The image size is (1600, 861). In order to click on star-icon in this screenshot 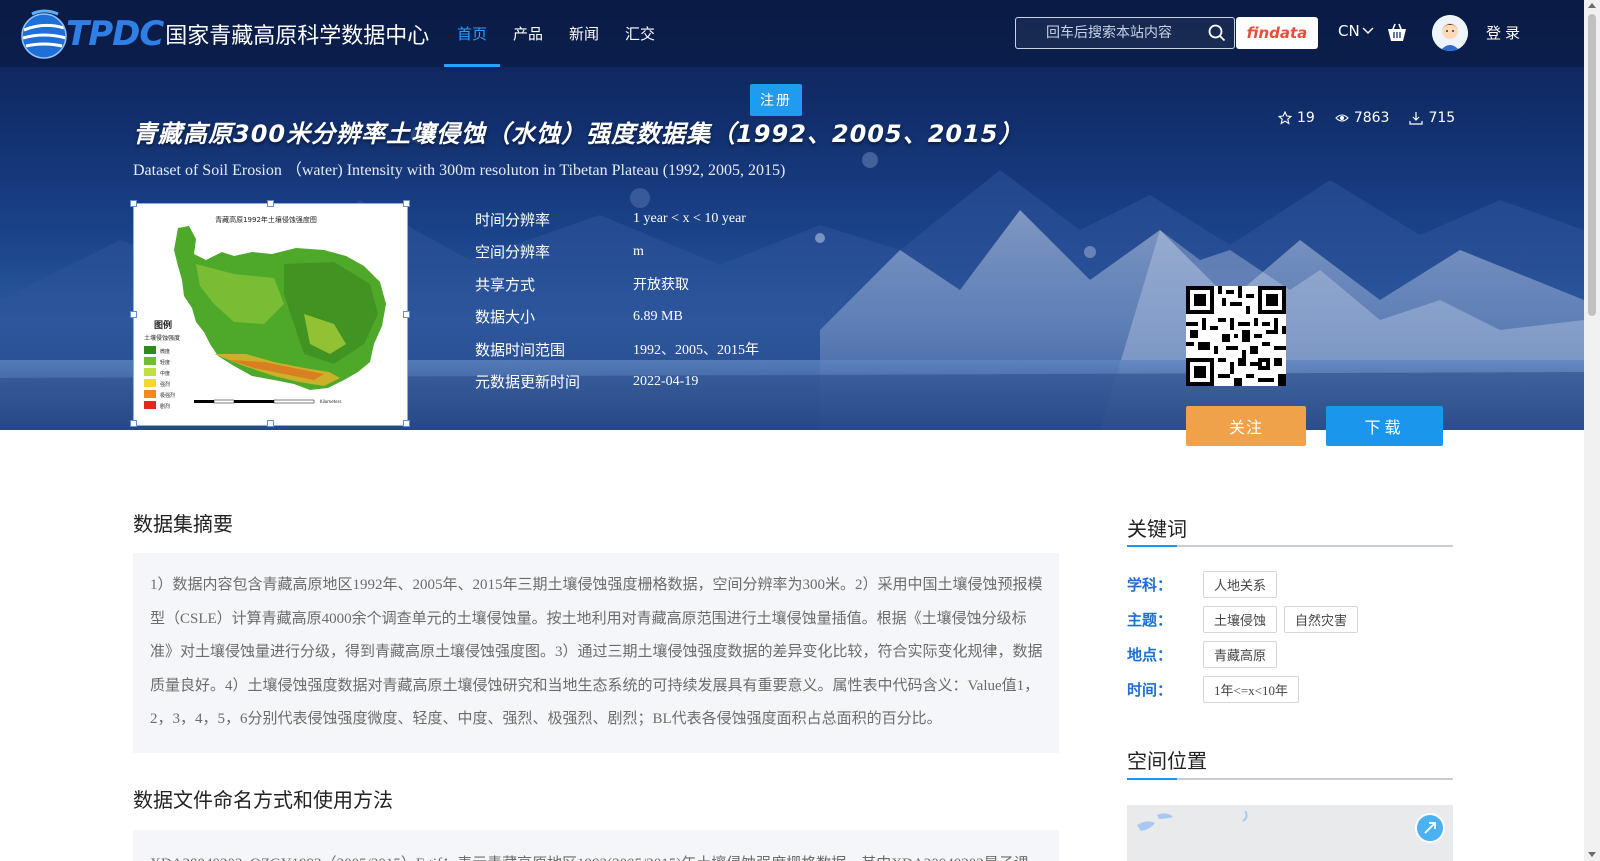, I will do `click(1285, 118)`.